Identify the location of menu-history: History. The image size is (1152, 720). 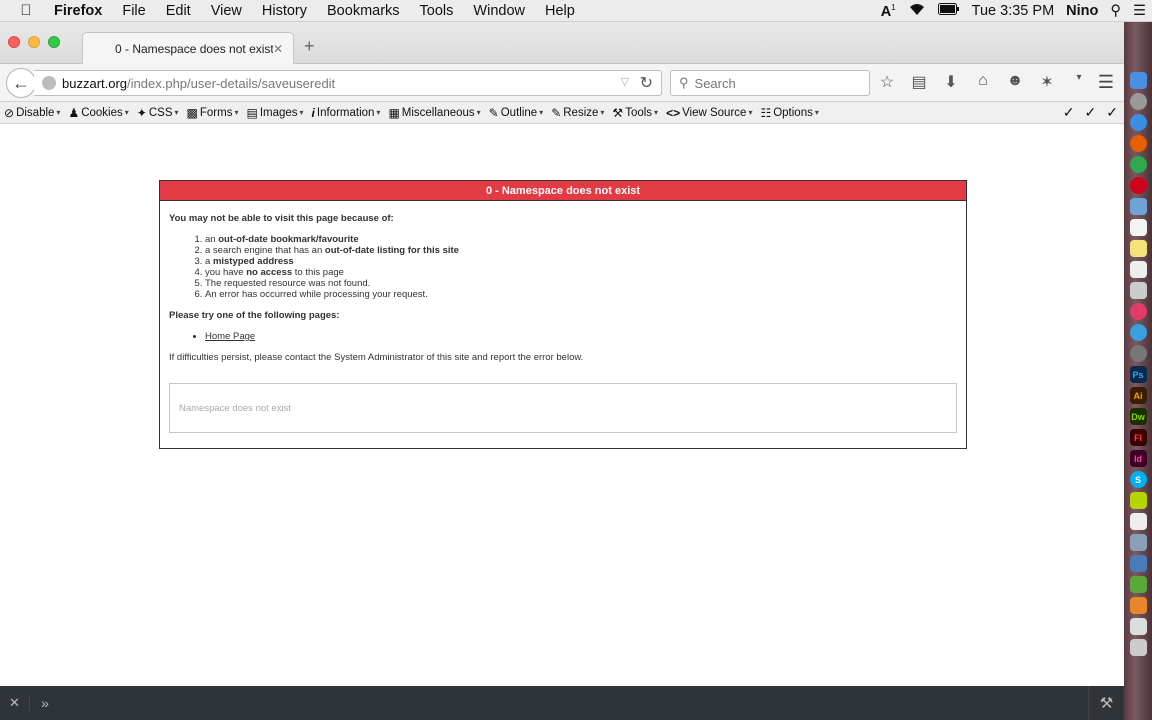
(284, 11).